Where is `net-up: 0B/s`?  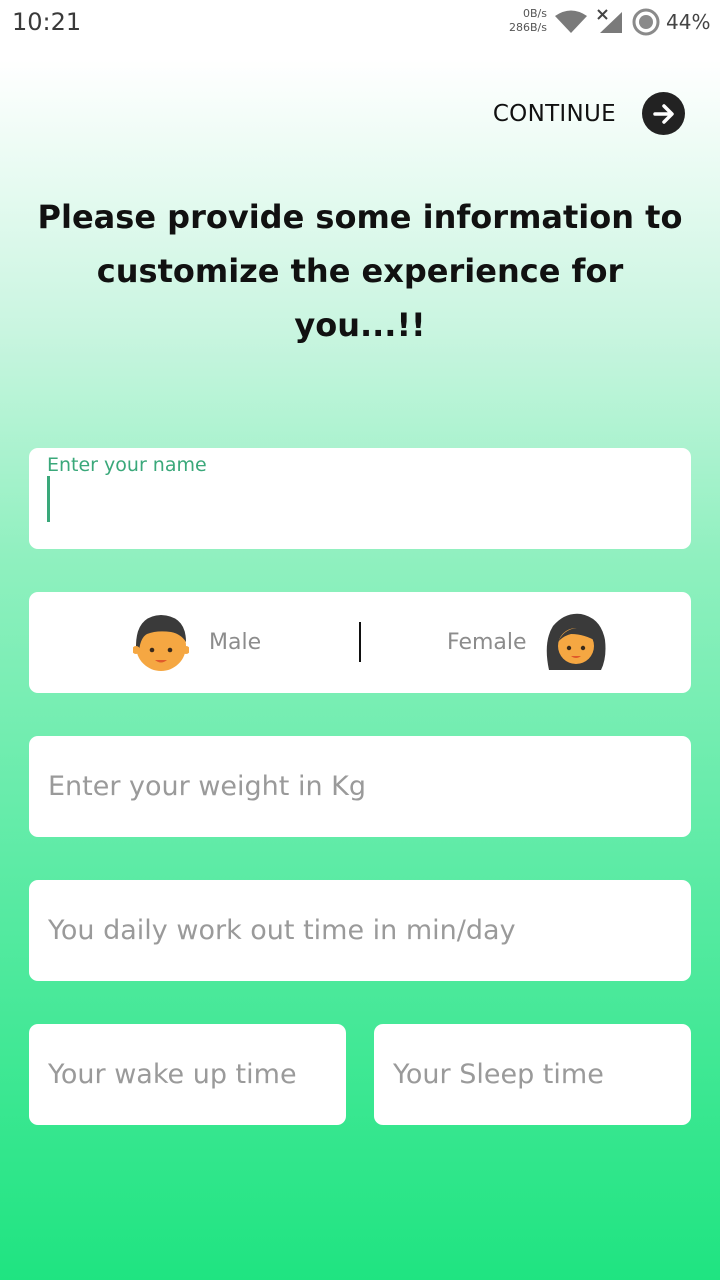 net-up: 0B/s is located at coordinates (535, 13).